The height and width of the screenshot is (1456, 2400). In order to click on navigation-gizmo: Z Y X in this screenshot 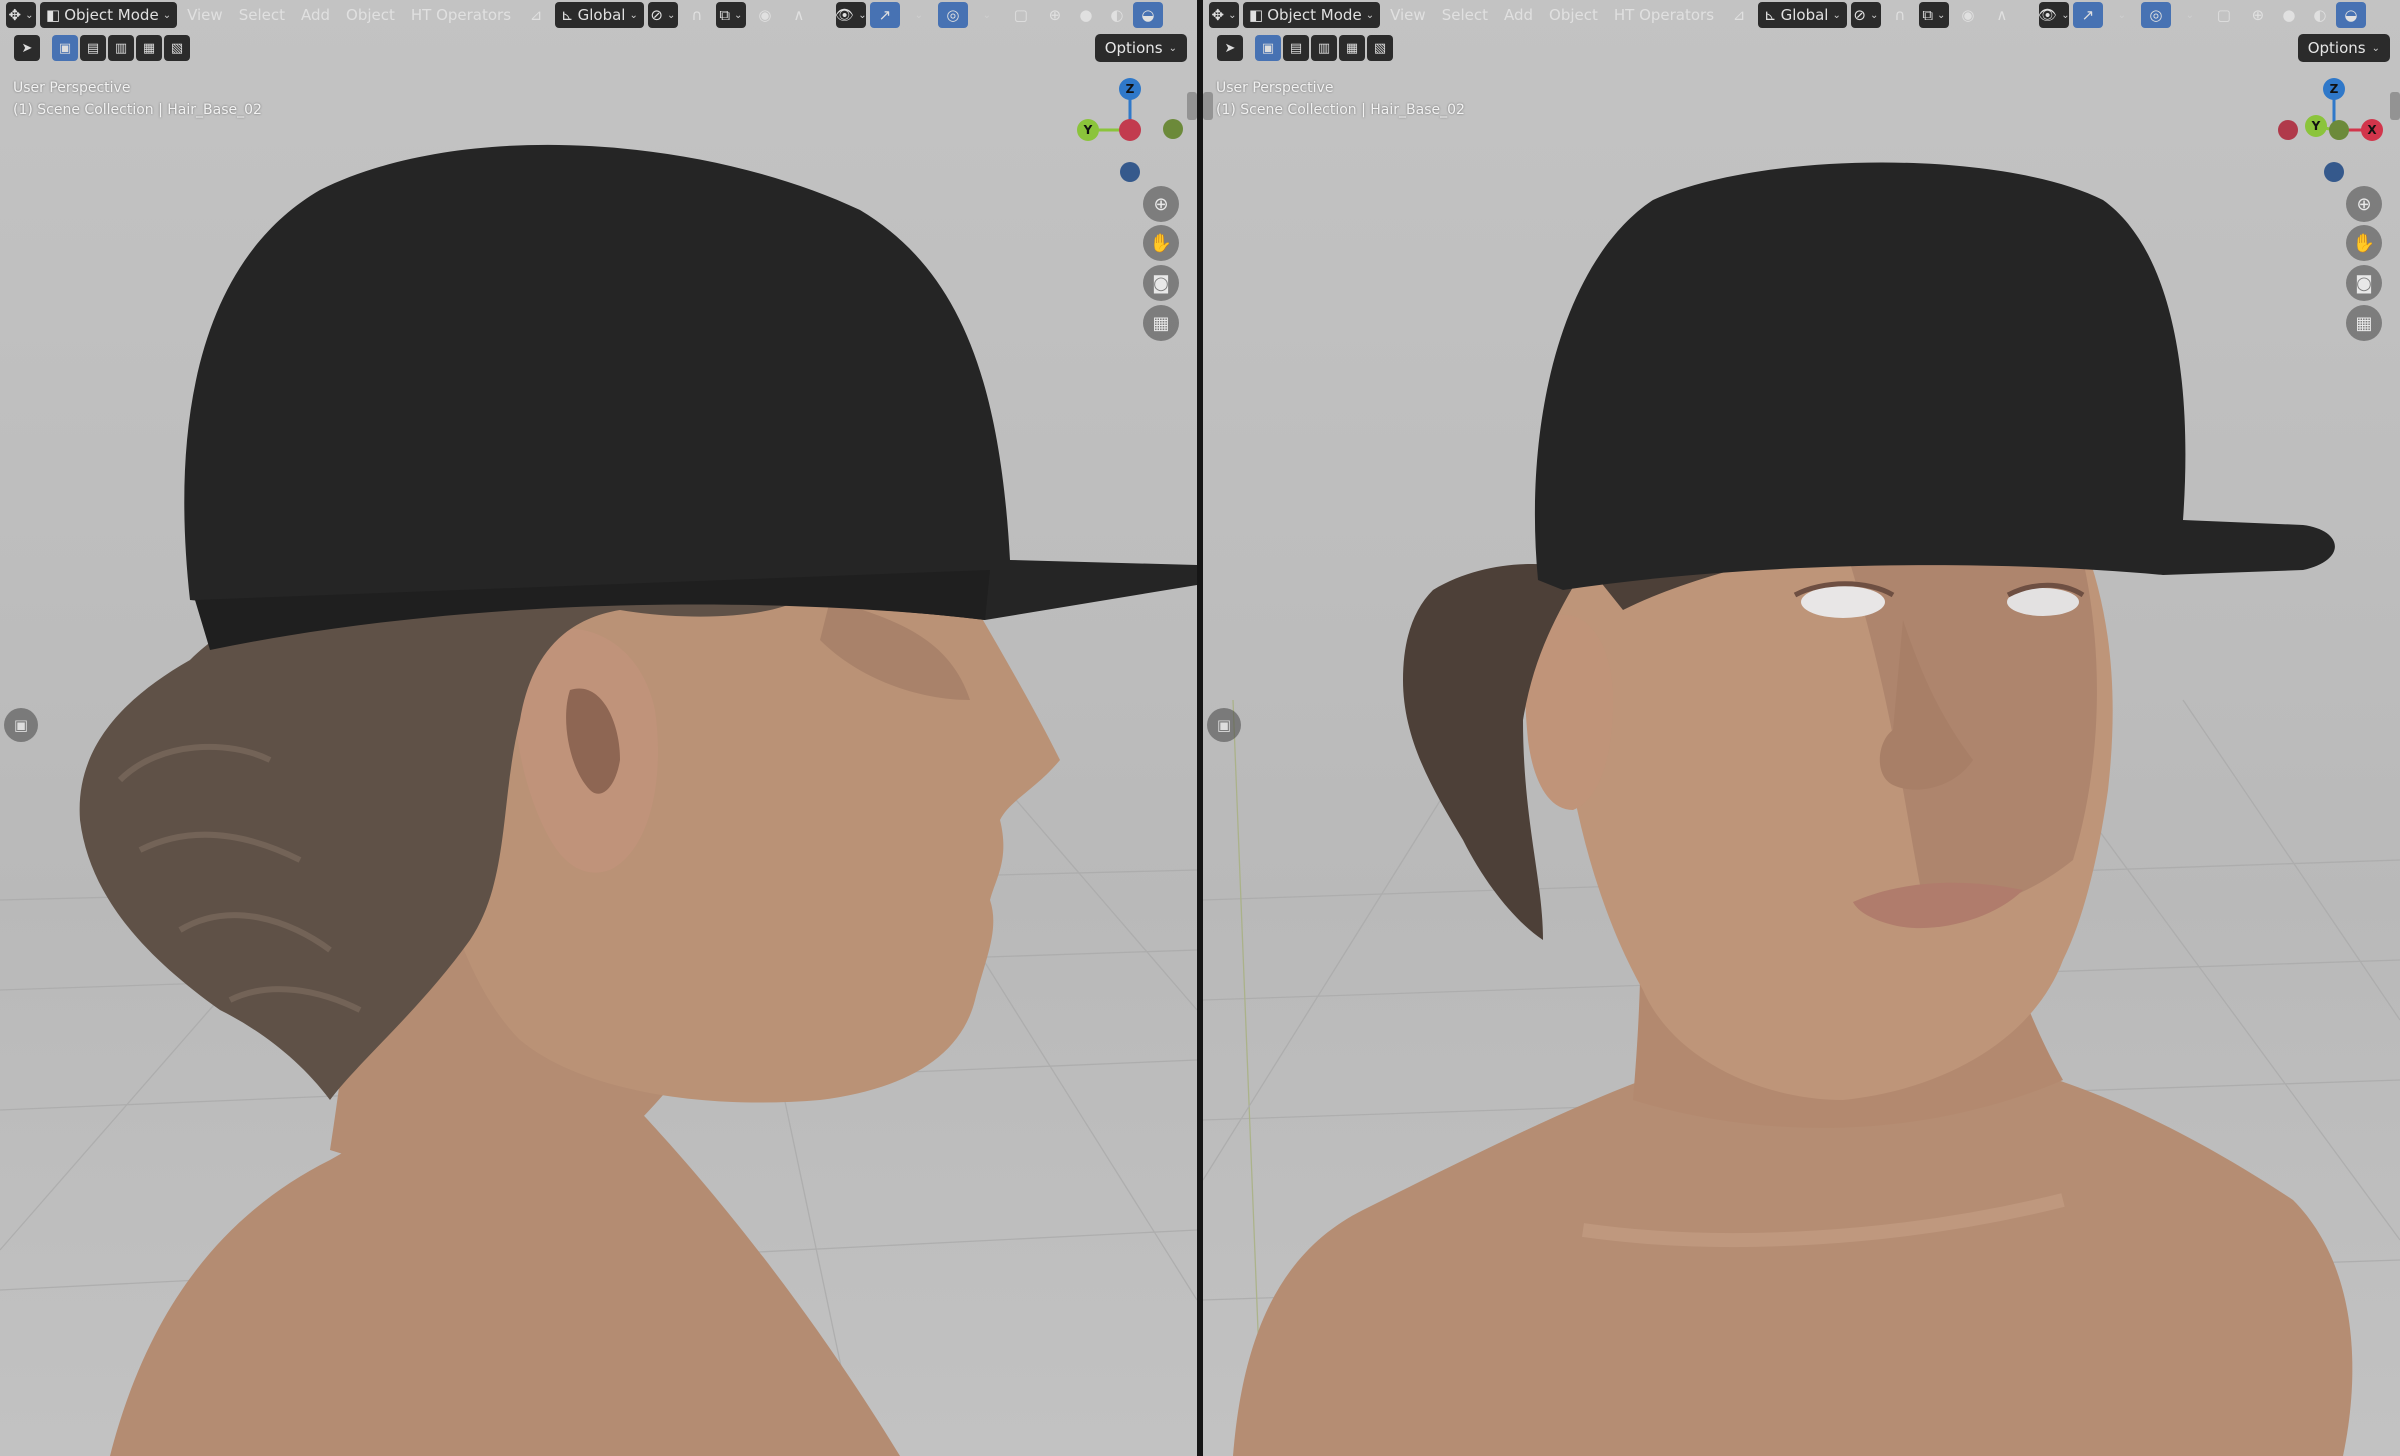, I will do `click(2333, 133)`.